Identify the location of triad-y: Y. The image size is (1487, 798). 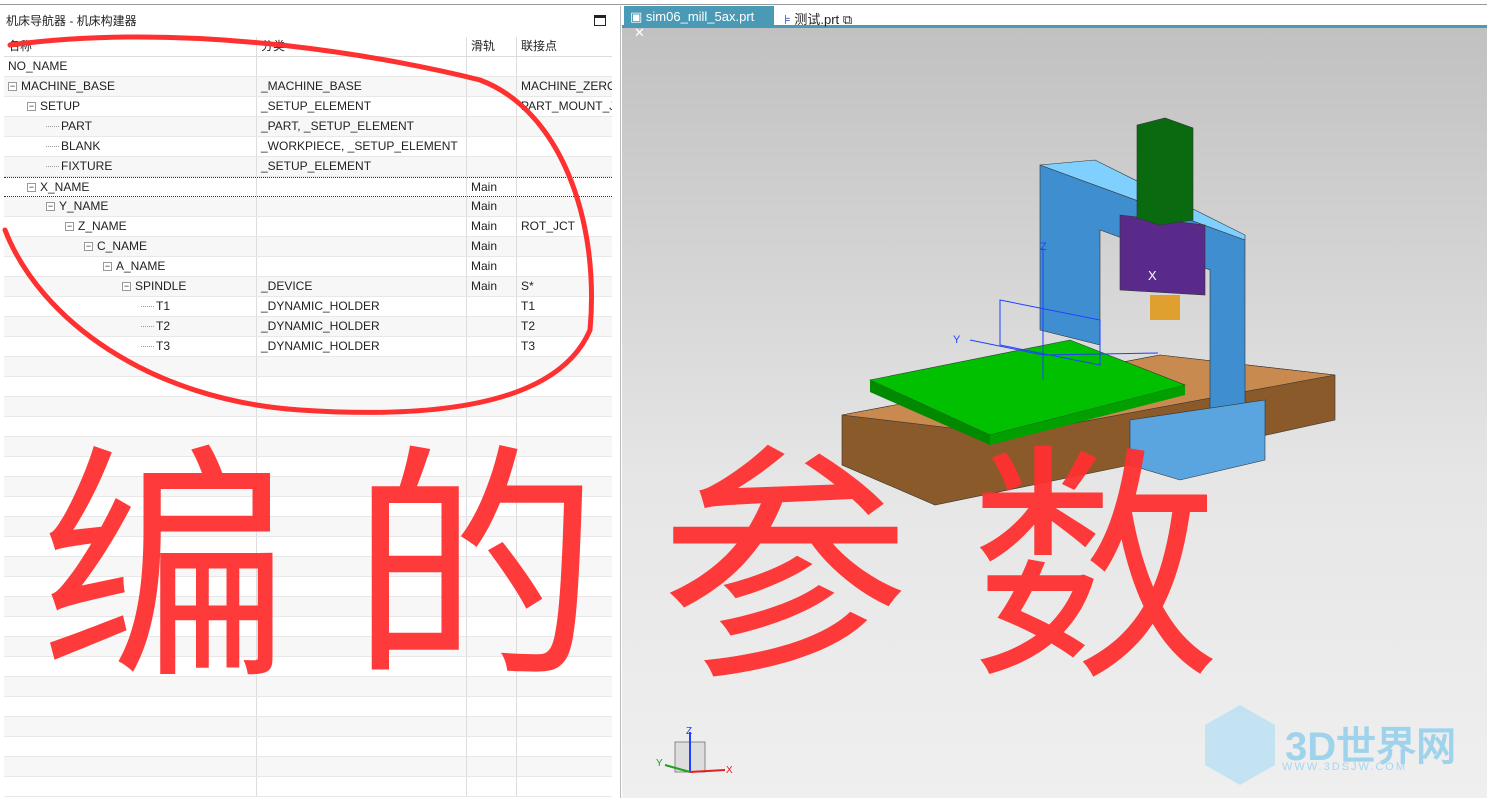
(659, 763).